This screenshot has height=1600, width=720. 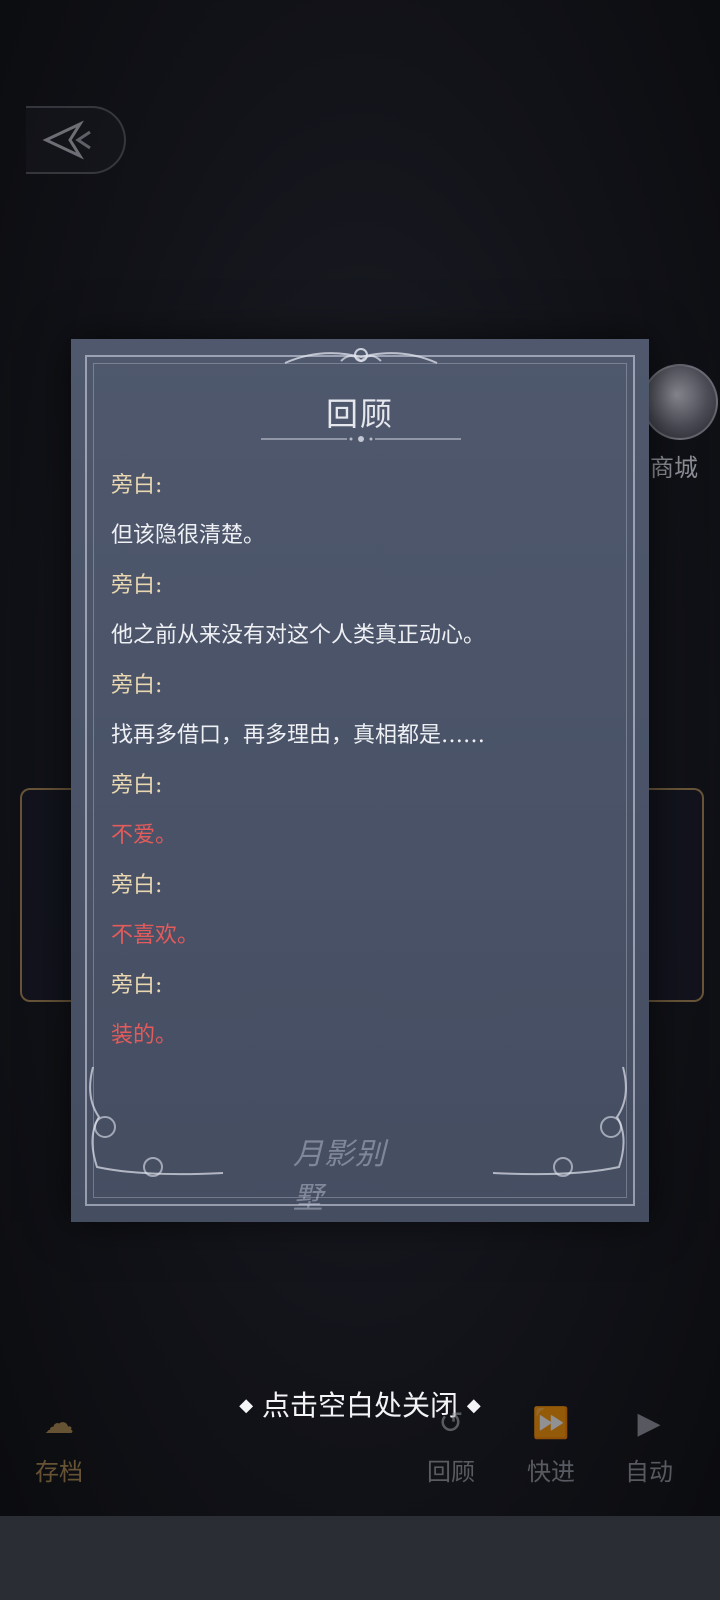 What do you see at coordinates (59, 1445) in the screenshot?
I see `save-button: ☁ 存档` at bounding box center [59, 1445].